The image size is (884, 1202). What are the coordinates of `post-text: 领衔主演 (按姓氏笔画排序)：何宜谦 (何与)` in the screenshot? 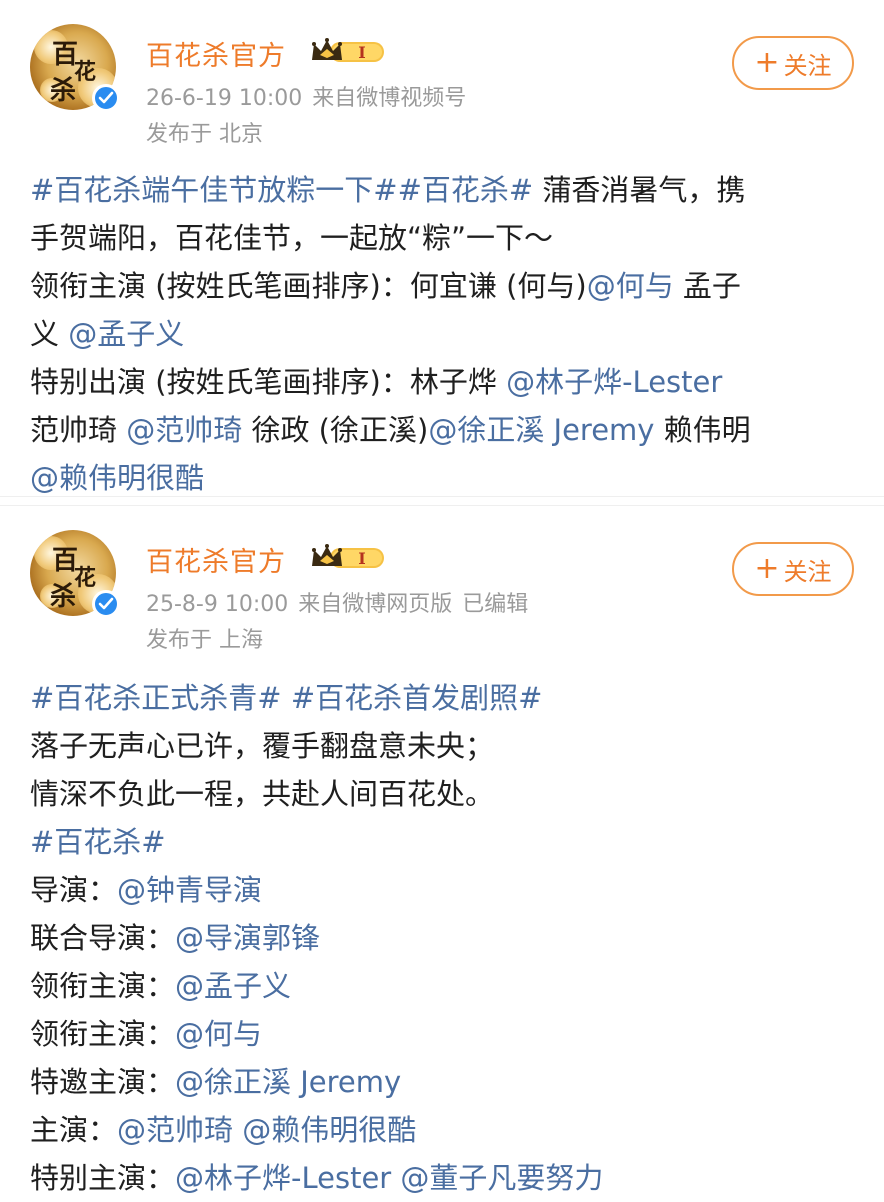 It's located at (308, 286).